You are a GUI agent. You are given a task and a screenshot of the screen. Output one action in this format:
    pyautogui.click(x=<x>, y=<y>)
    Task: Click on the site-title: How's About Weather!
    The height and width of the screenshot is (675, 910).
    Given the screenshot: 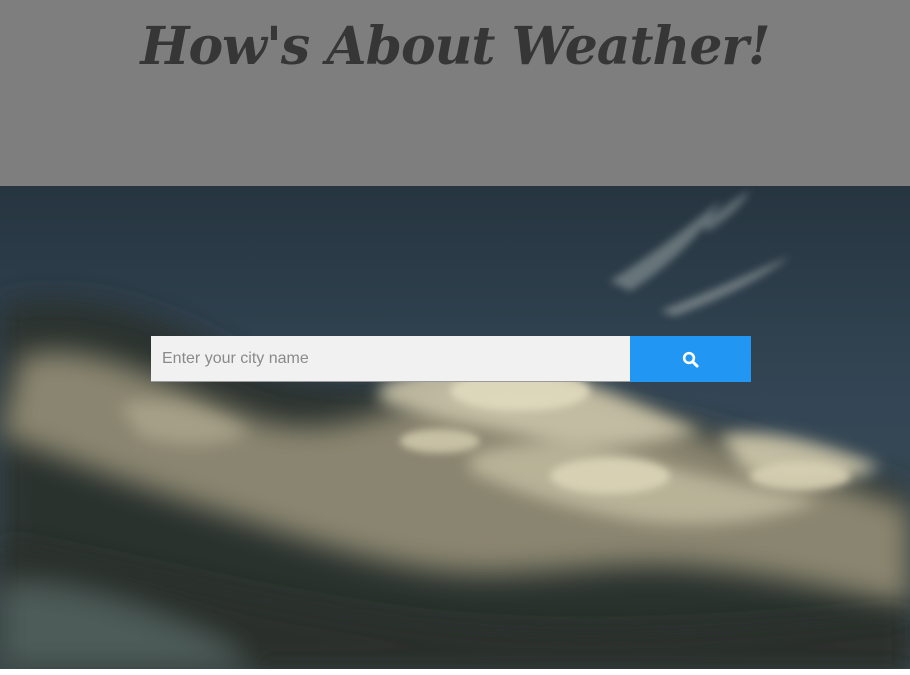 What is the action you would take?
    pyautogui.click(x=455, y=46)
    